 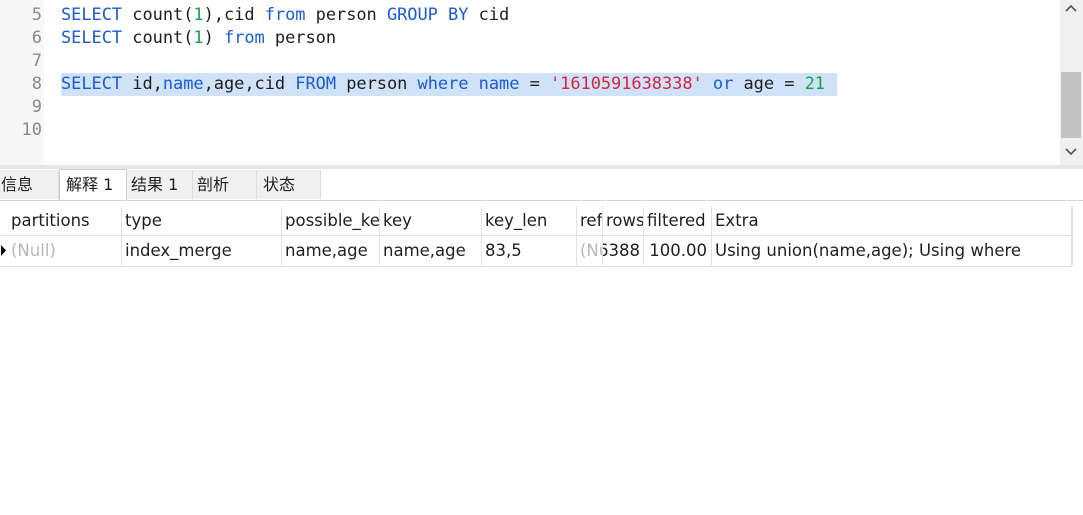 What do you see at coordinates (213, 38) in the screenshot?
I see `code-text: )` at bounding box center [213, 38].